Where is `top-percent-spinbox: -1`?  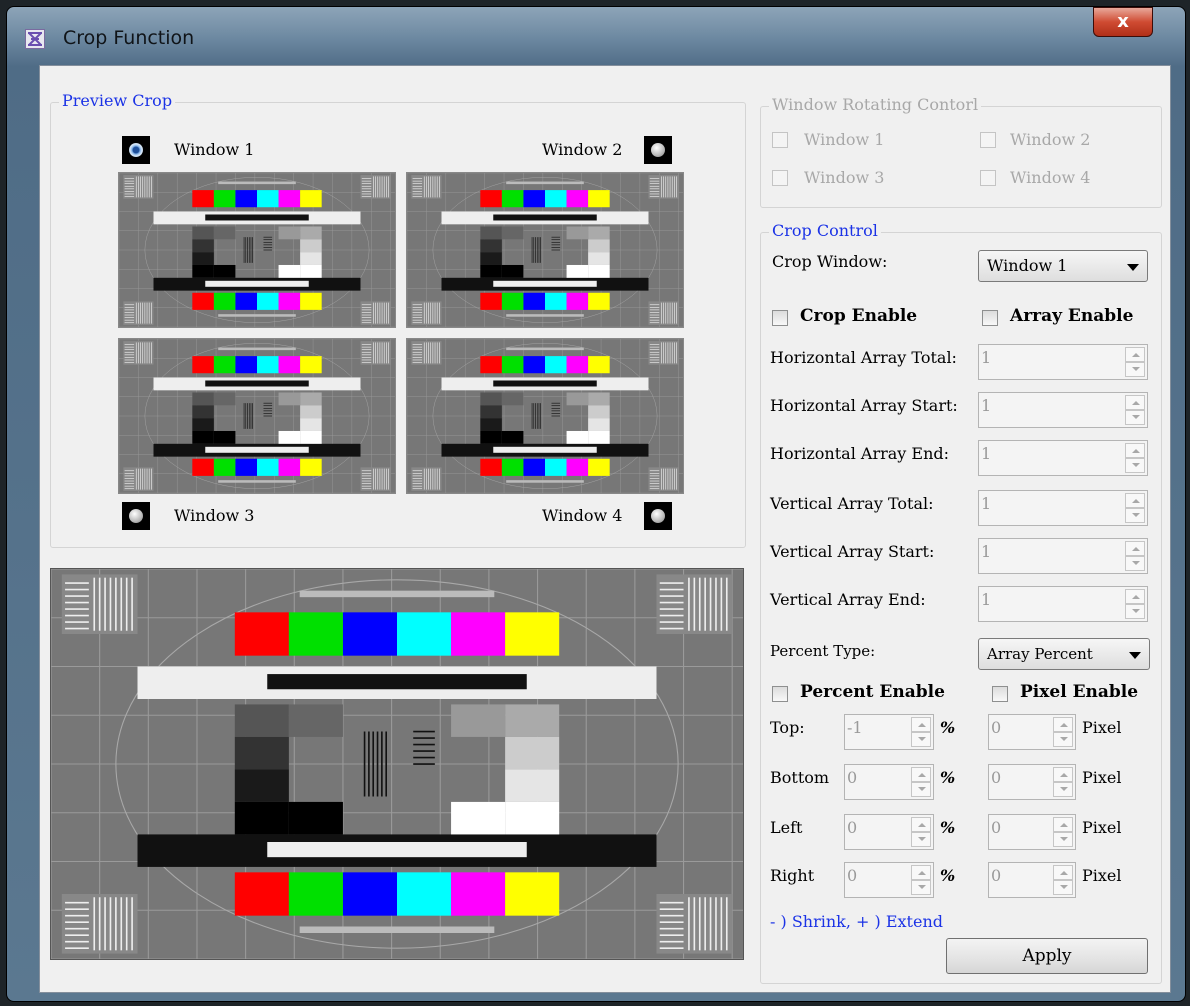
top-percent-spinbox: -1 is located at coordinates (889, 732).